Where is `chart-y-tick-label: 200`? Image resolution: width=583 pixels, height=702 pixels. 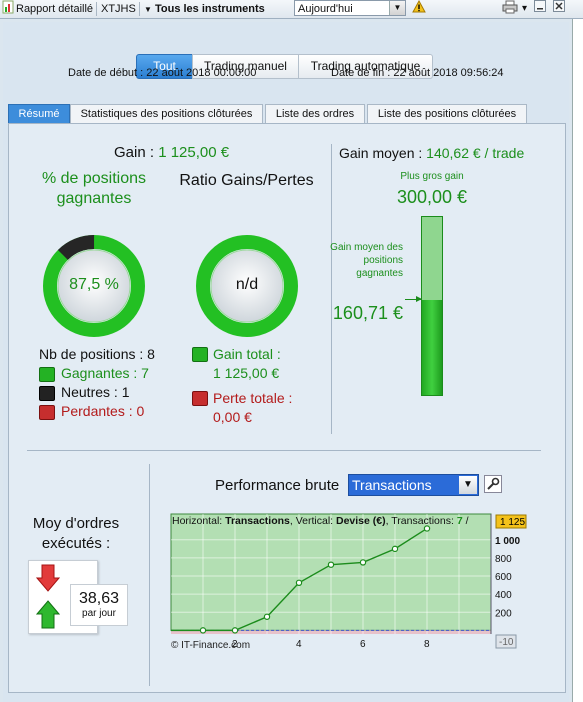
chart-y-tick-label: 200 is located at coordinates (503, 613).